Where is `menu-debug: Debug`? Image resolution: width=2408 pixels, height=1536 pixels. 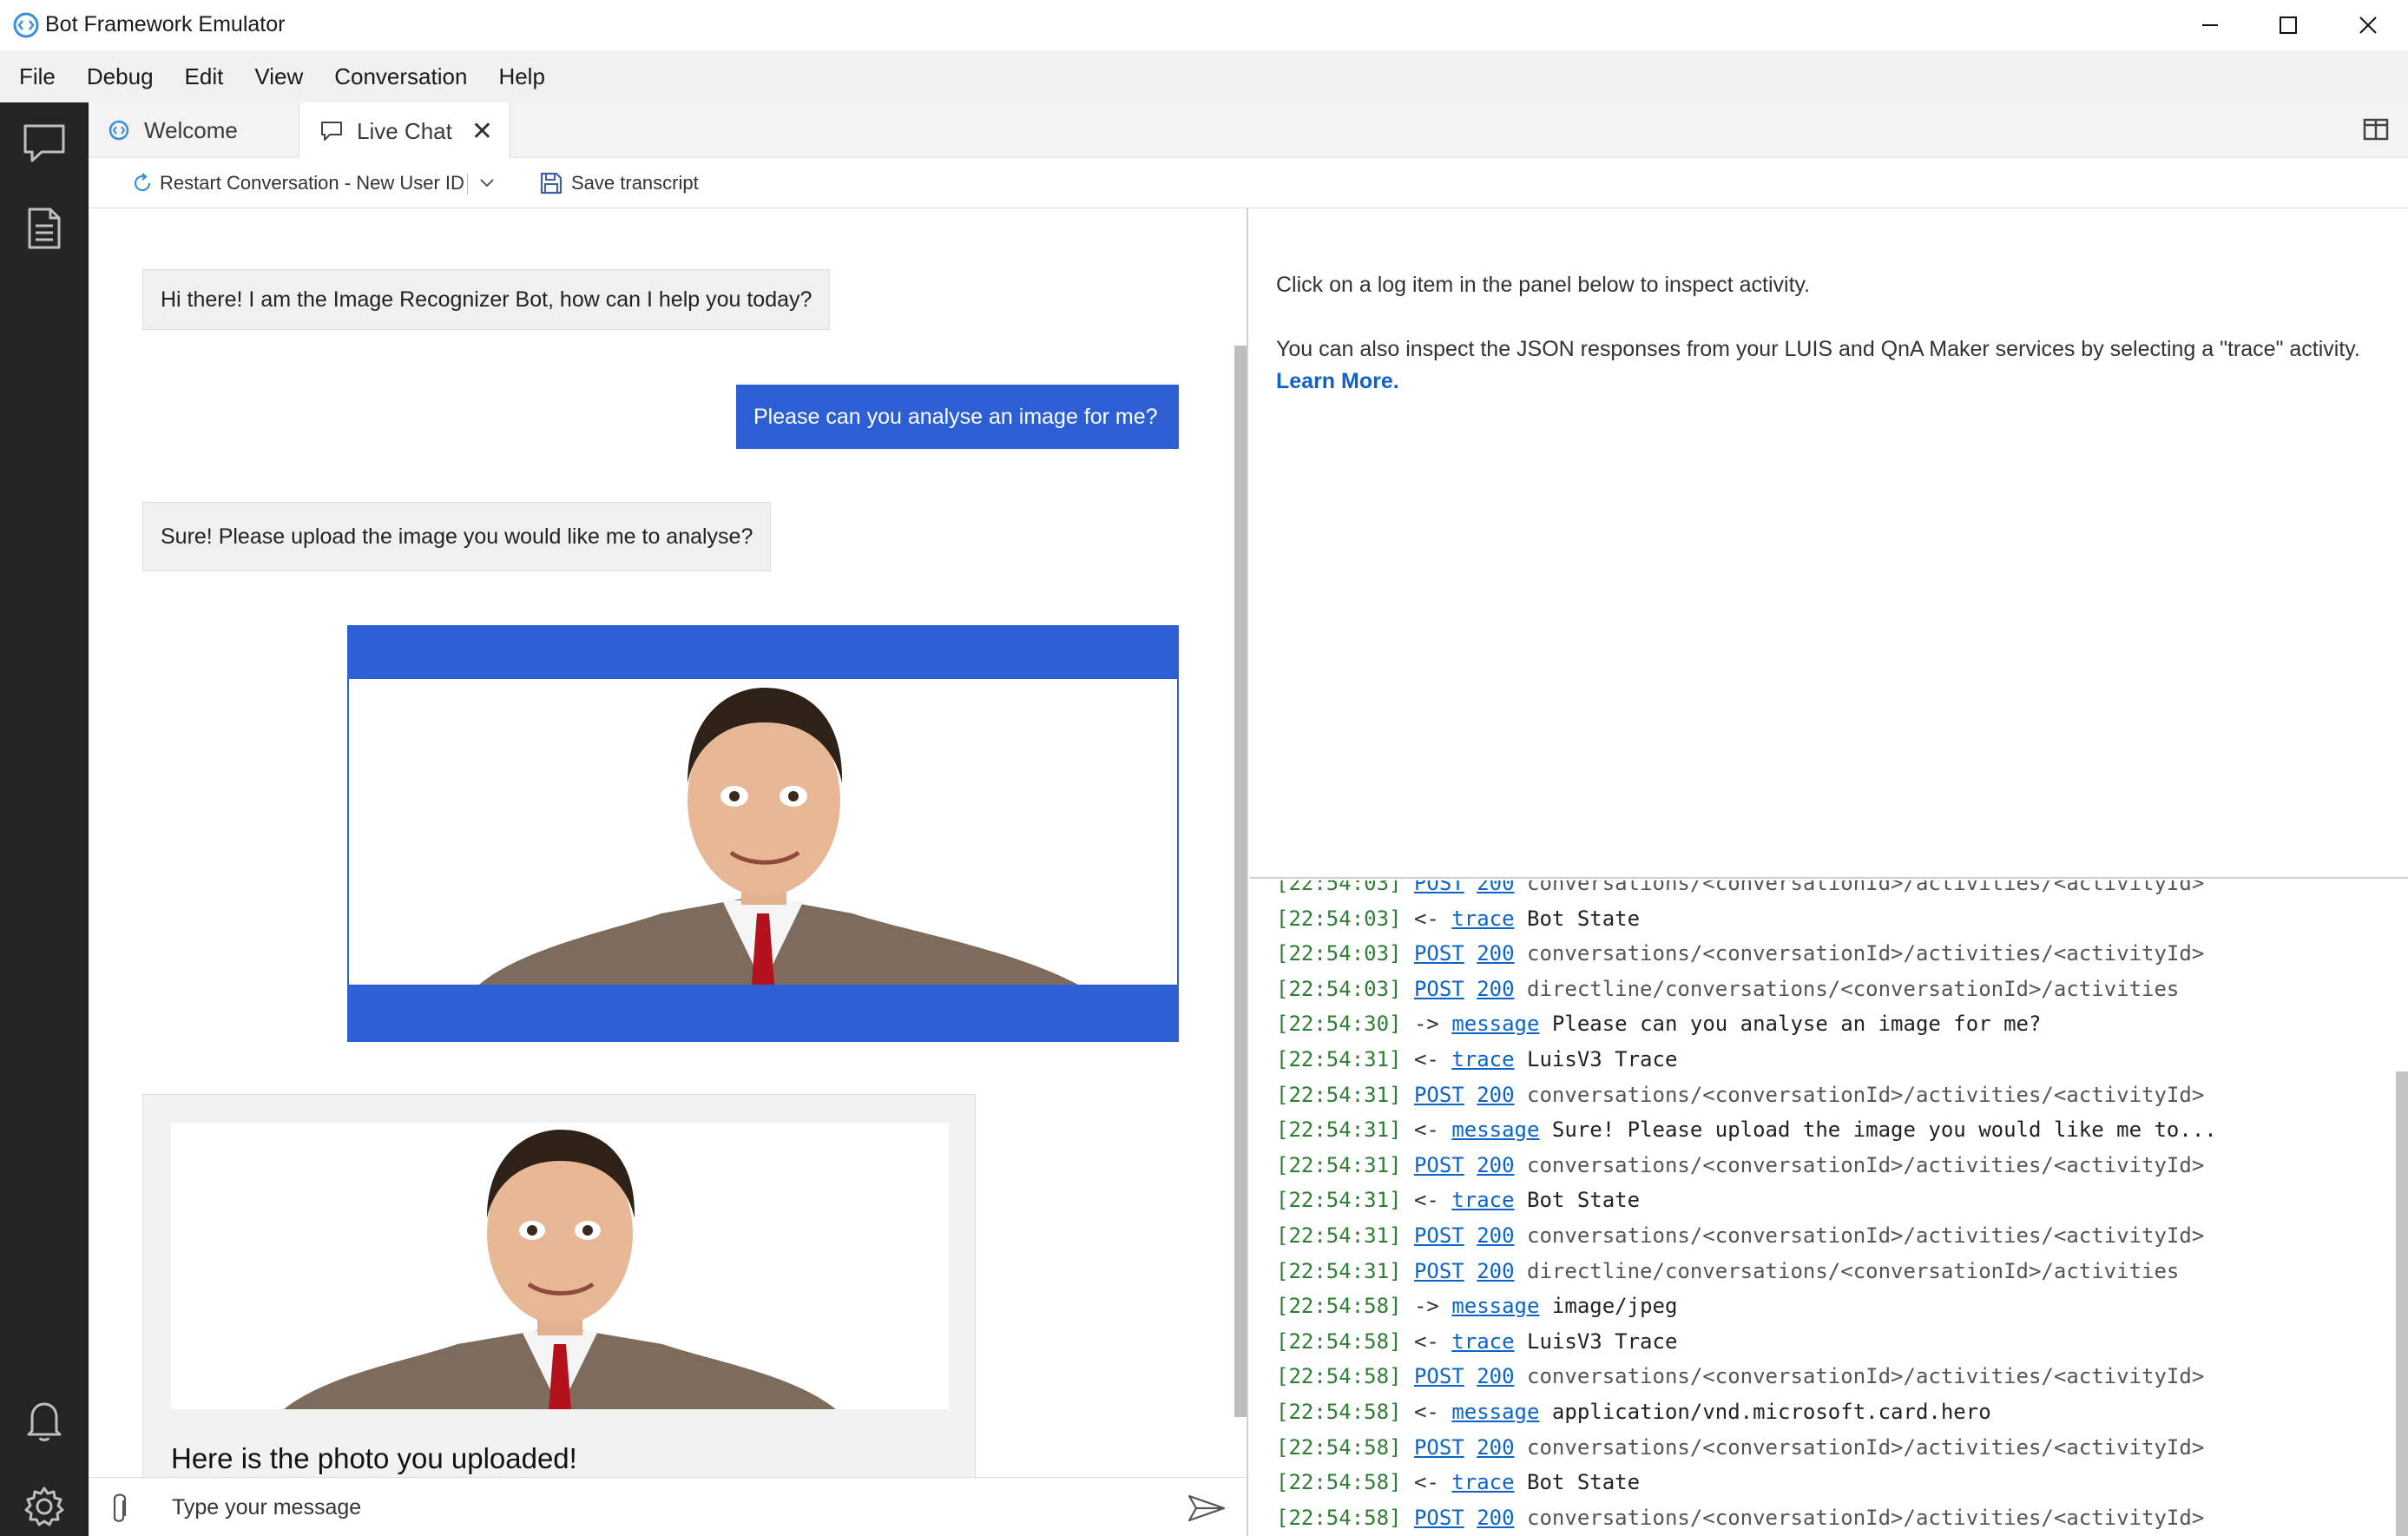
menu-debug: Debug is located at coordinates (120, 76).